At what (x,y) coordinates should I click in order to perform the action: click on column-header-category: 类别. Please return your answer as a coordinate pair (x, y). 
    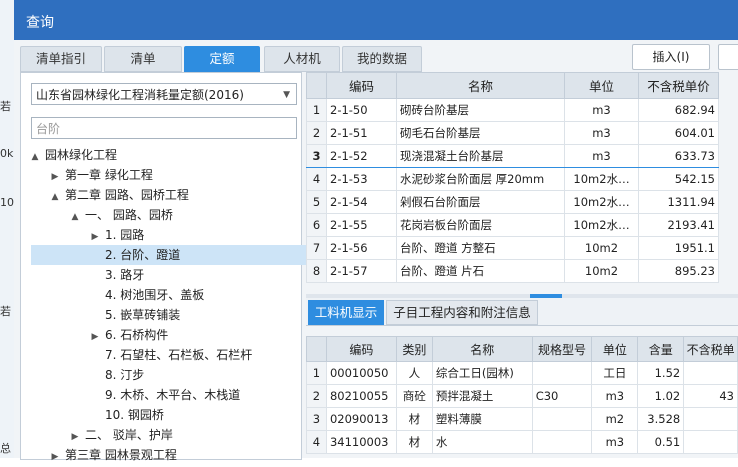
    Looking at the image, I should click on (414, 349).